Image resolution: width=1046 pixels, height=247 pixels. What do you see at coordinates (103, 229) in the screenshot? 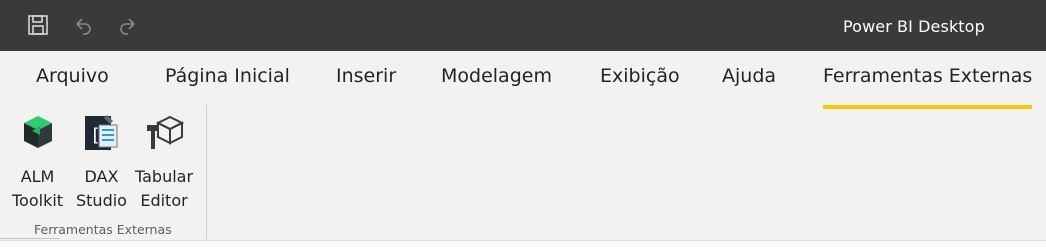
I see `ribbon-group-label: Ferramentas Externas` at bounding box center [103, 229].